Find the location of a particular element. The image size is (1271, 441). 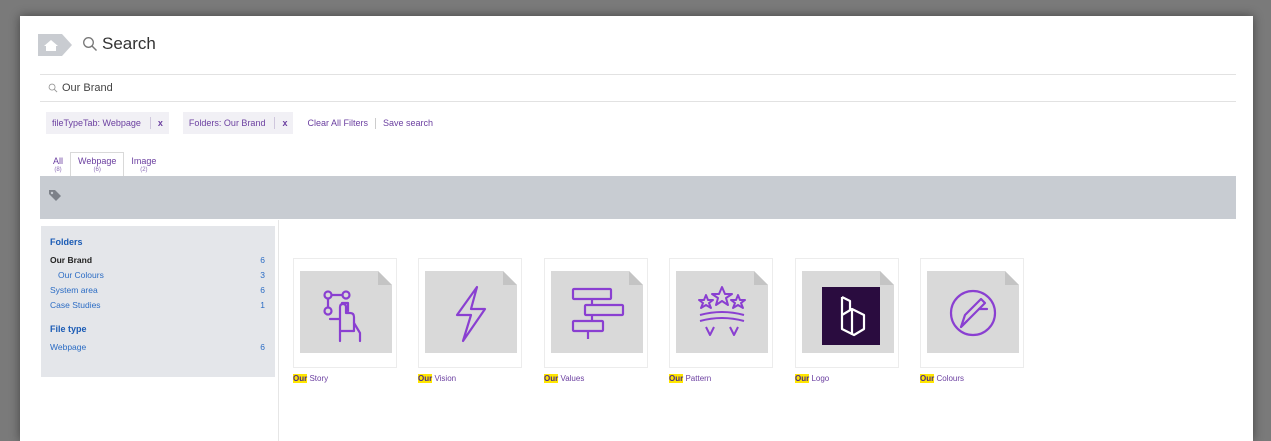

filetype-label: Webpage is located at coordinates (68, 347).